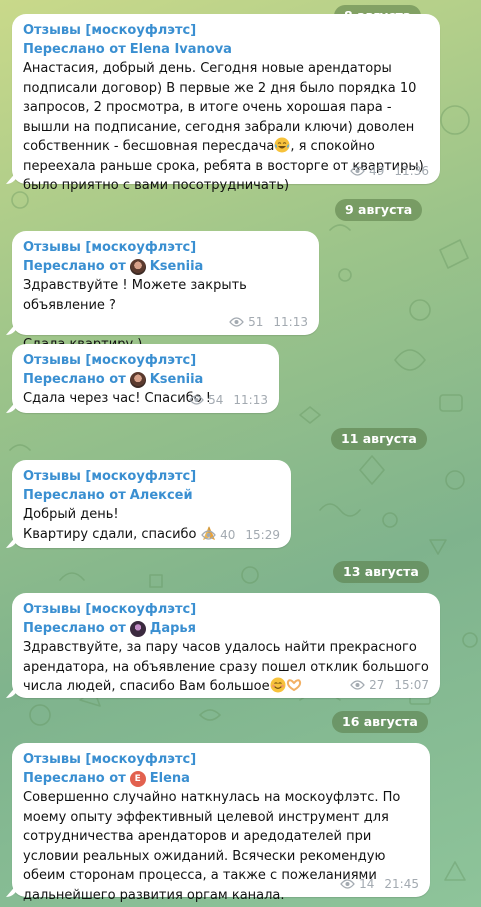 Image resolution: width=481 pixels, height=907 pixels. I want to click on message-meta: 51 11:13, so click(268, 322).